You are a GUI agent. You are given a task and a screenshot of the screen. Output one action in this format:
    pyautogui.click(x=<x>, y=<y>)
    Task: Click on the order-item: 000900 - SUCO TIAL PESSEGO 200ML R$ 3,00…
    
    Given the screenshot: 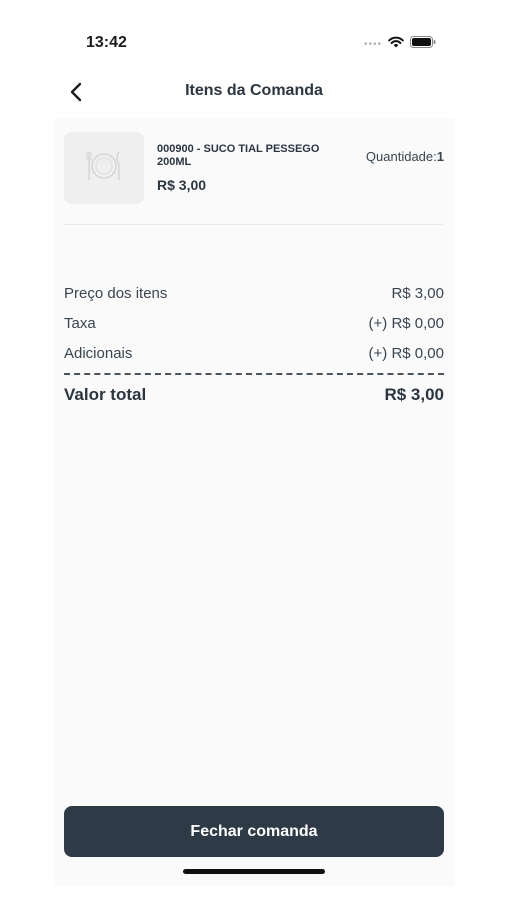 What is the action you would take?
    pyautogui.click(x=254, y=170)
    